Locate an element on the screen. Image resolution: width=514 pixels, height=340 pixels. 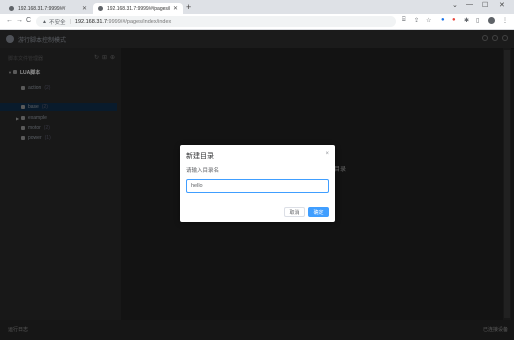
warning-icon: ▲ is located at coordinates (44, 21).